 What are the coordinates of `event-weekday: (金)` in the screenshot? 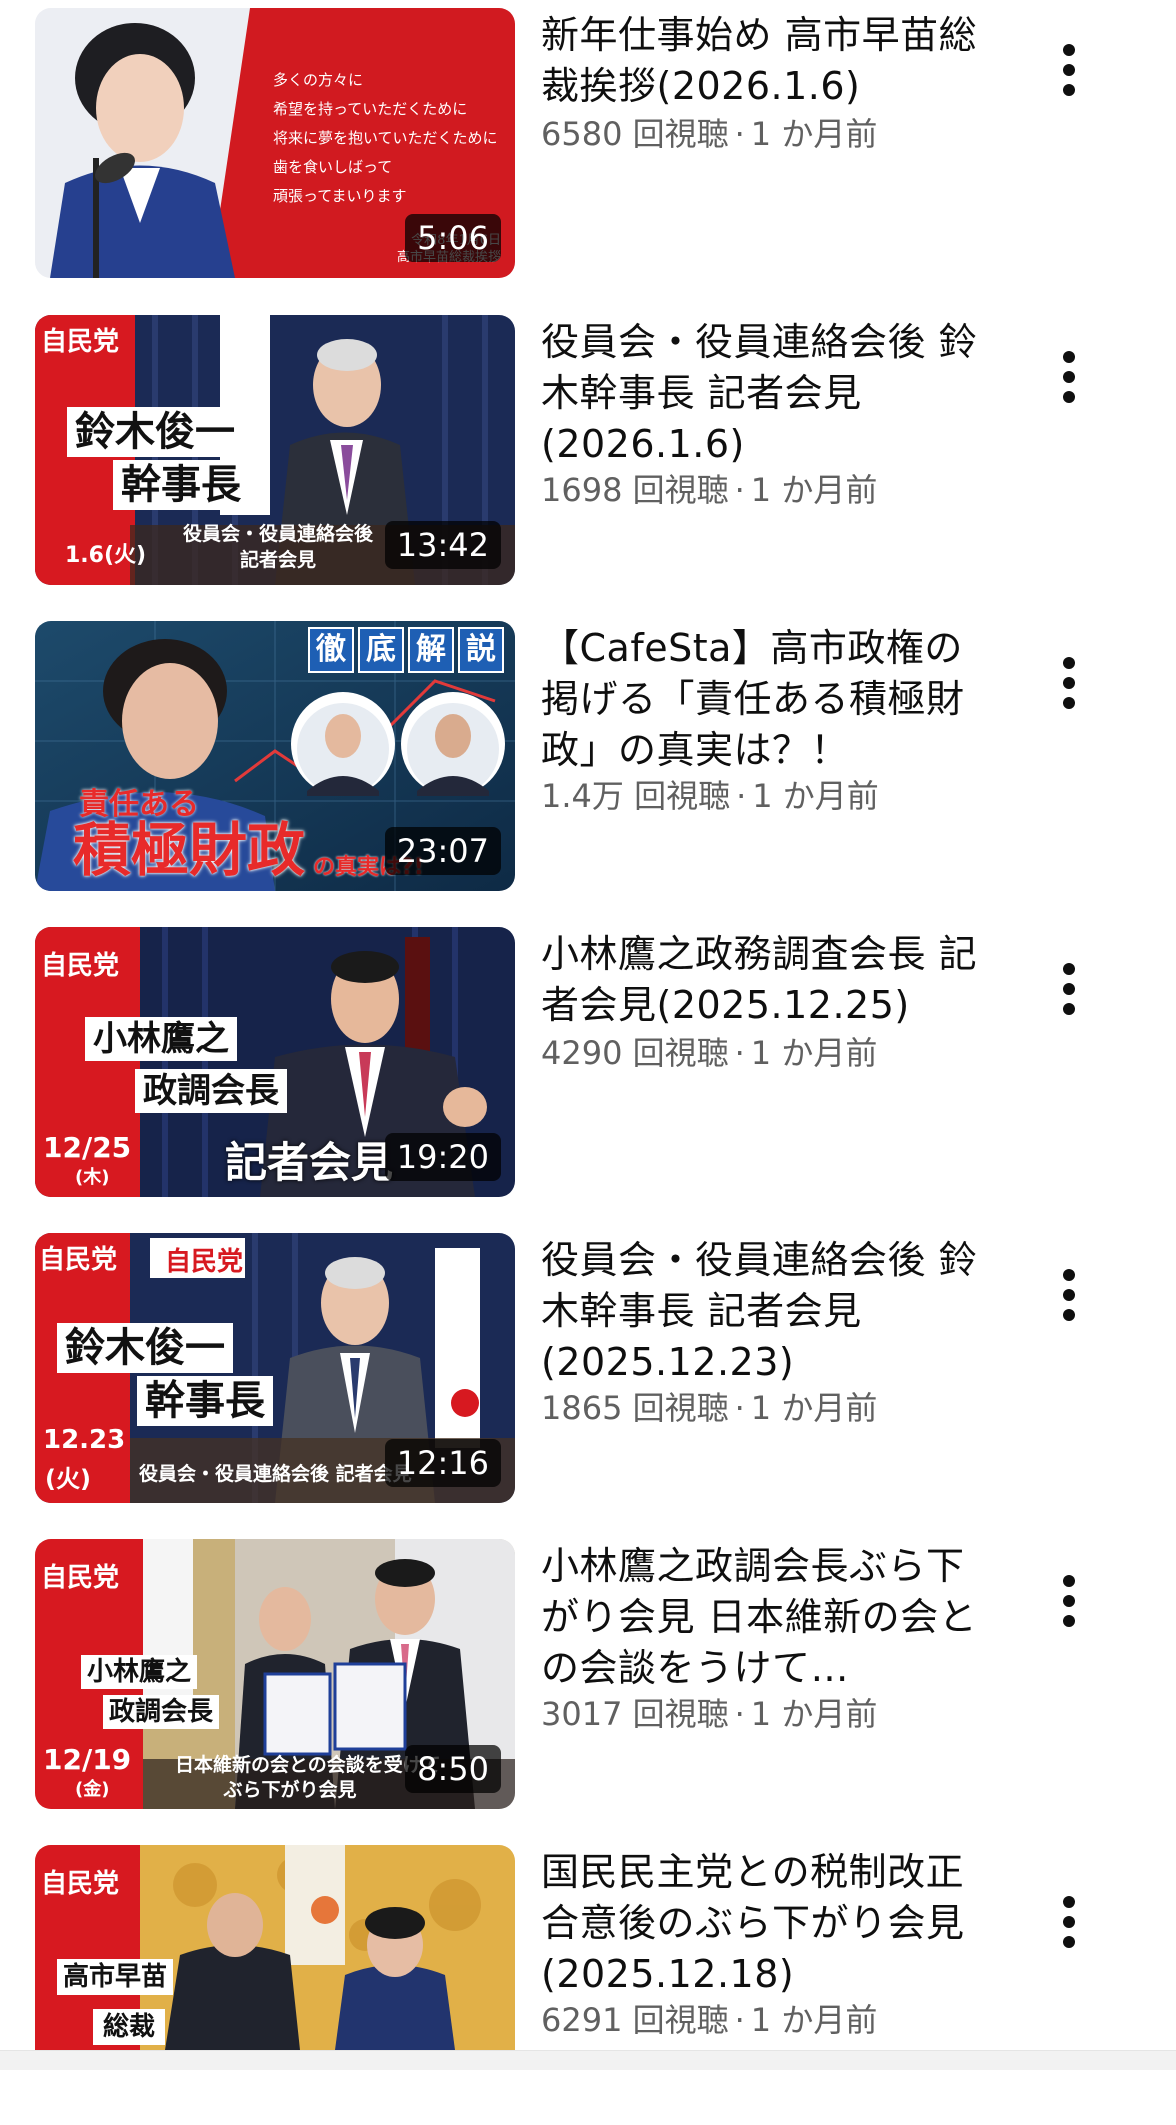 It's located at (92, 1789).